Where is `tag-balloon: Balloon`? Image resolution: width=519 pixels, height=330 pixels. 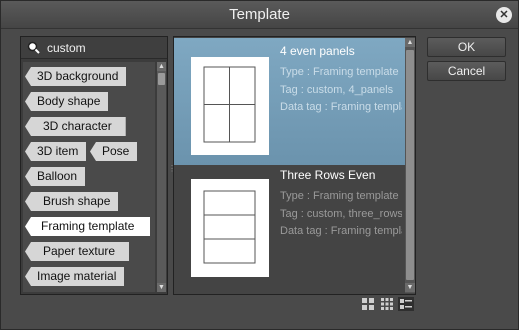 tag-balloon: Balloon is located at coordinates (55, 176).